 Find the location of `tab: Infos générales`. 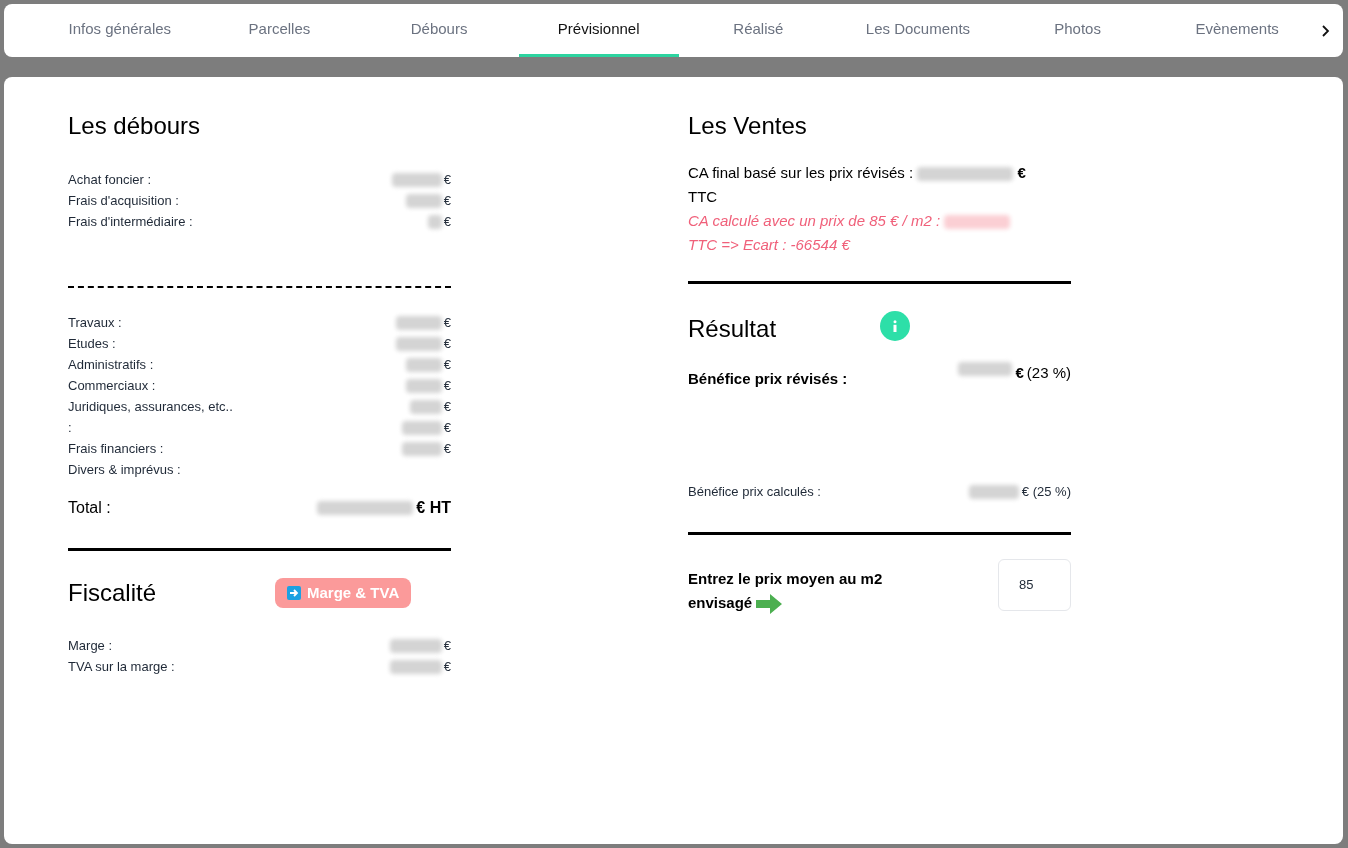

tab: Infos générales is located at coordinates (120, 30).